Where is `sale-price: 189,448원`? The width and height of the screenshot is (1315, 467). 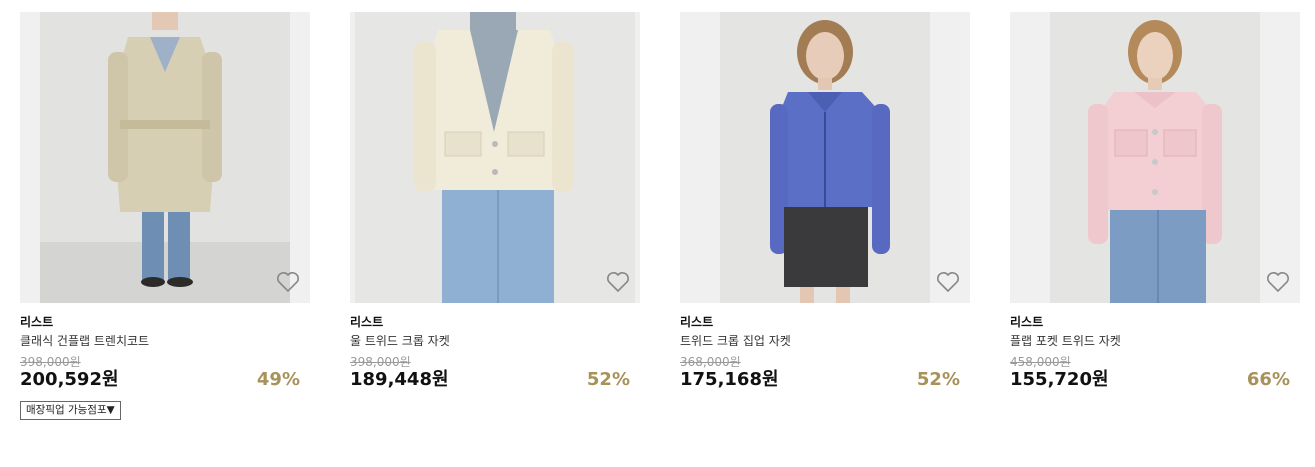 sale-price: 189,448원 is located at coordinates (399, 379).